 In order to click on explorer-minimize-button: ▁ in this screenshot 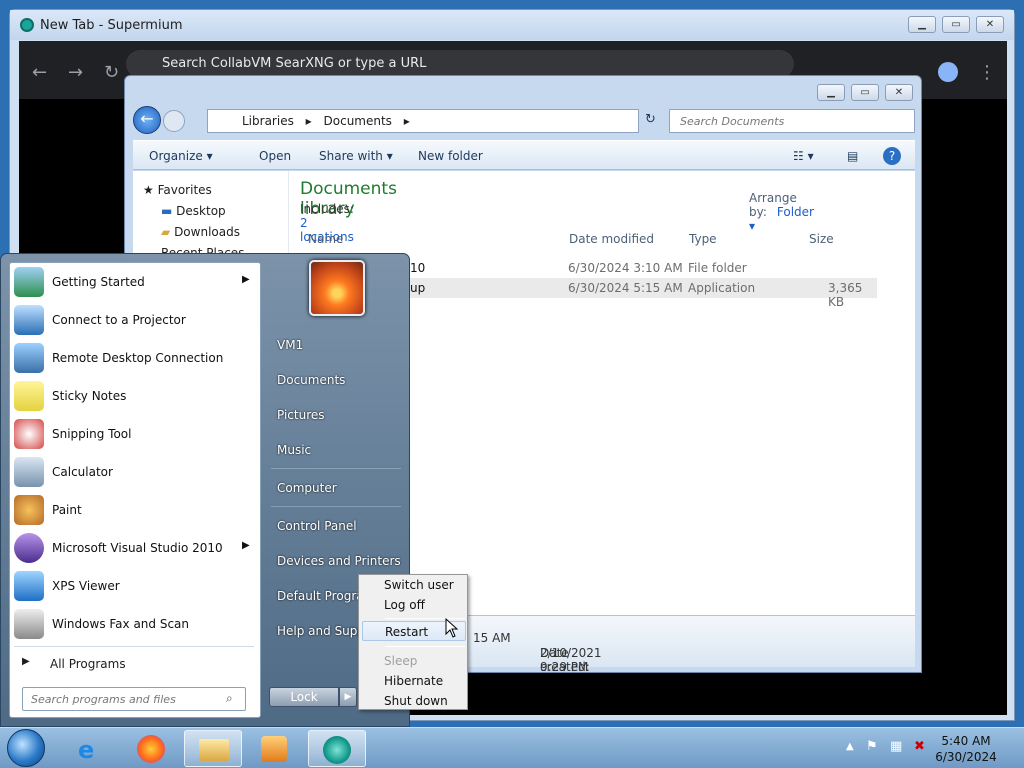, I will do `click(831, 92)`.